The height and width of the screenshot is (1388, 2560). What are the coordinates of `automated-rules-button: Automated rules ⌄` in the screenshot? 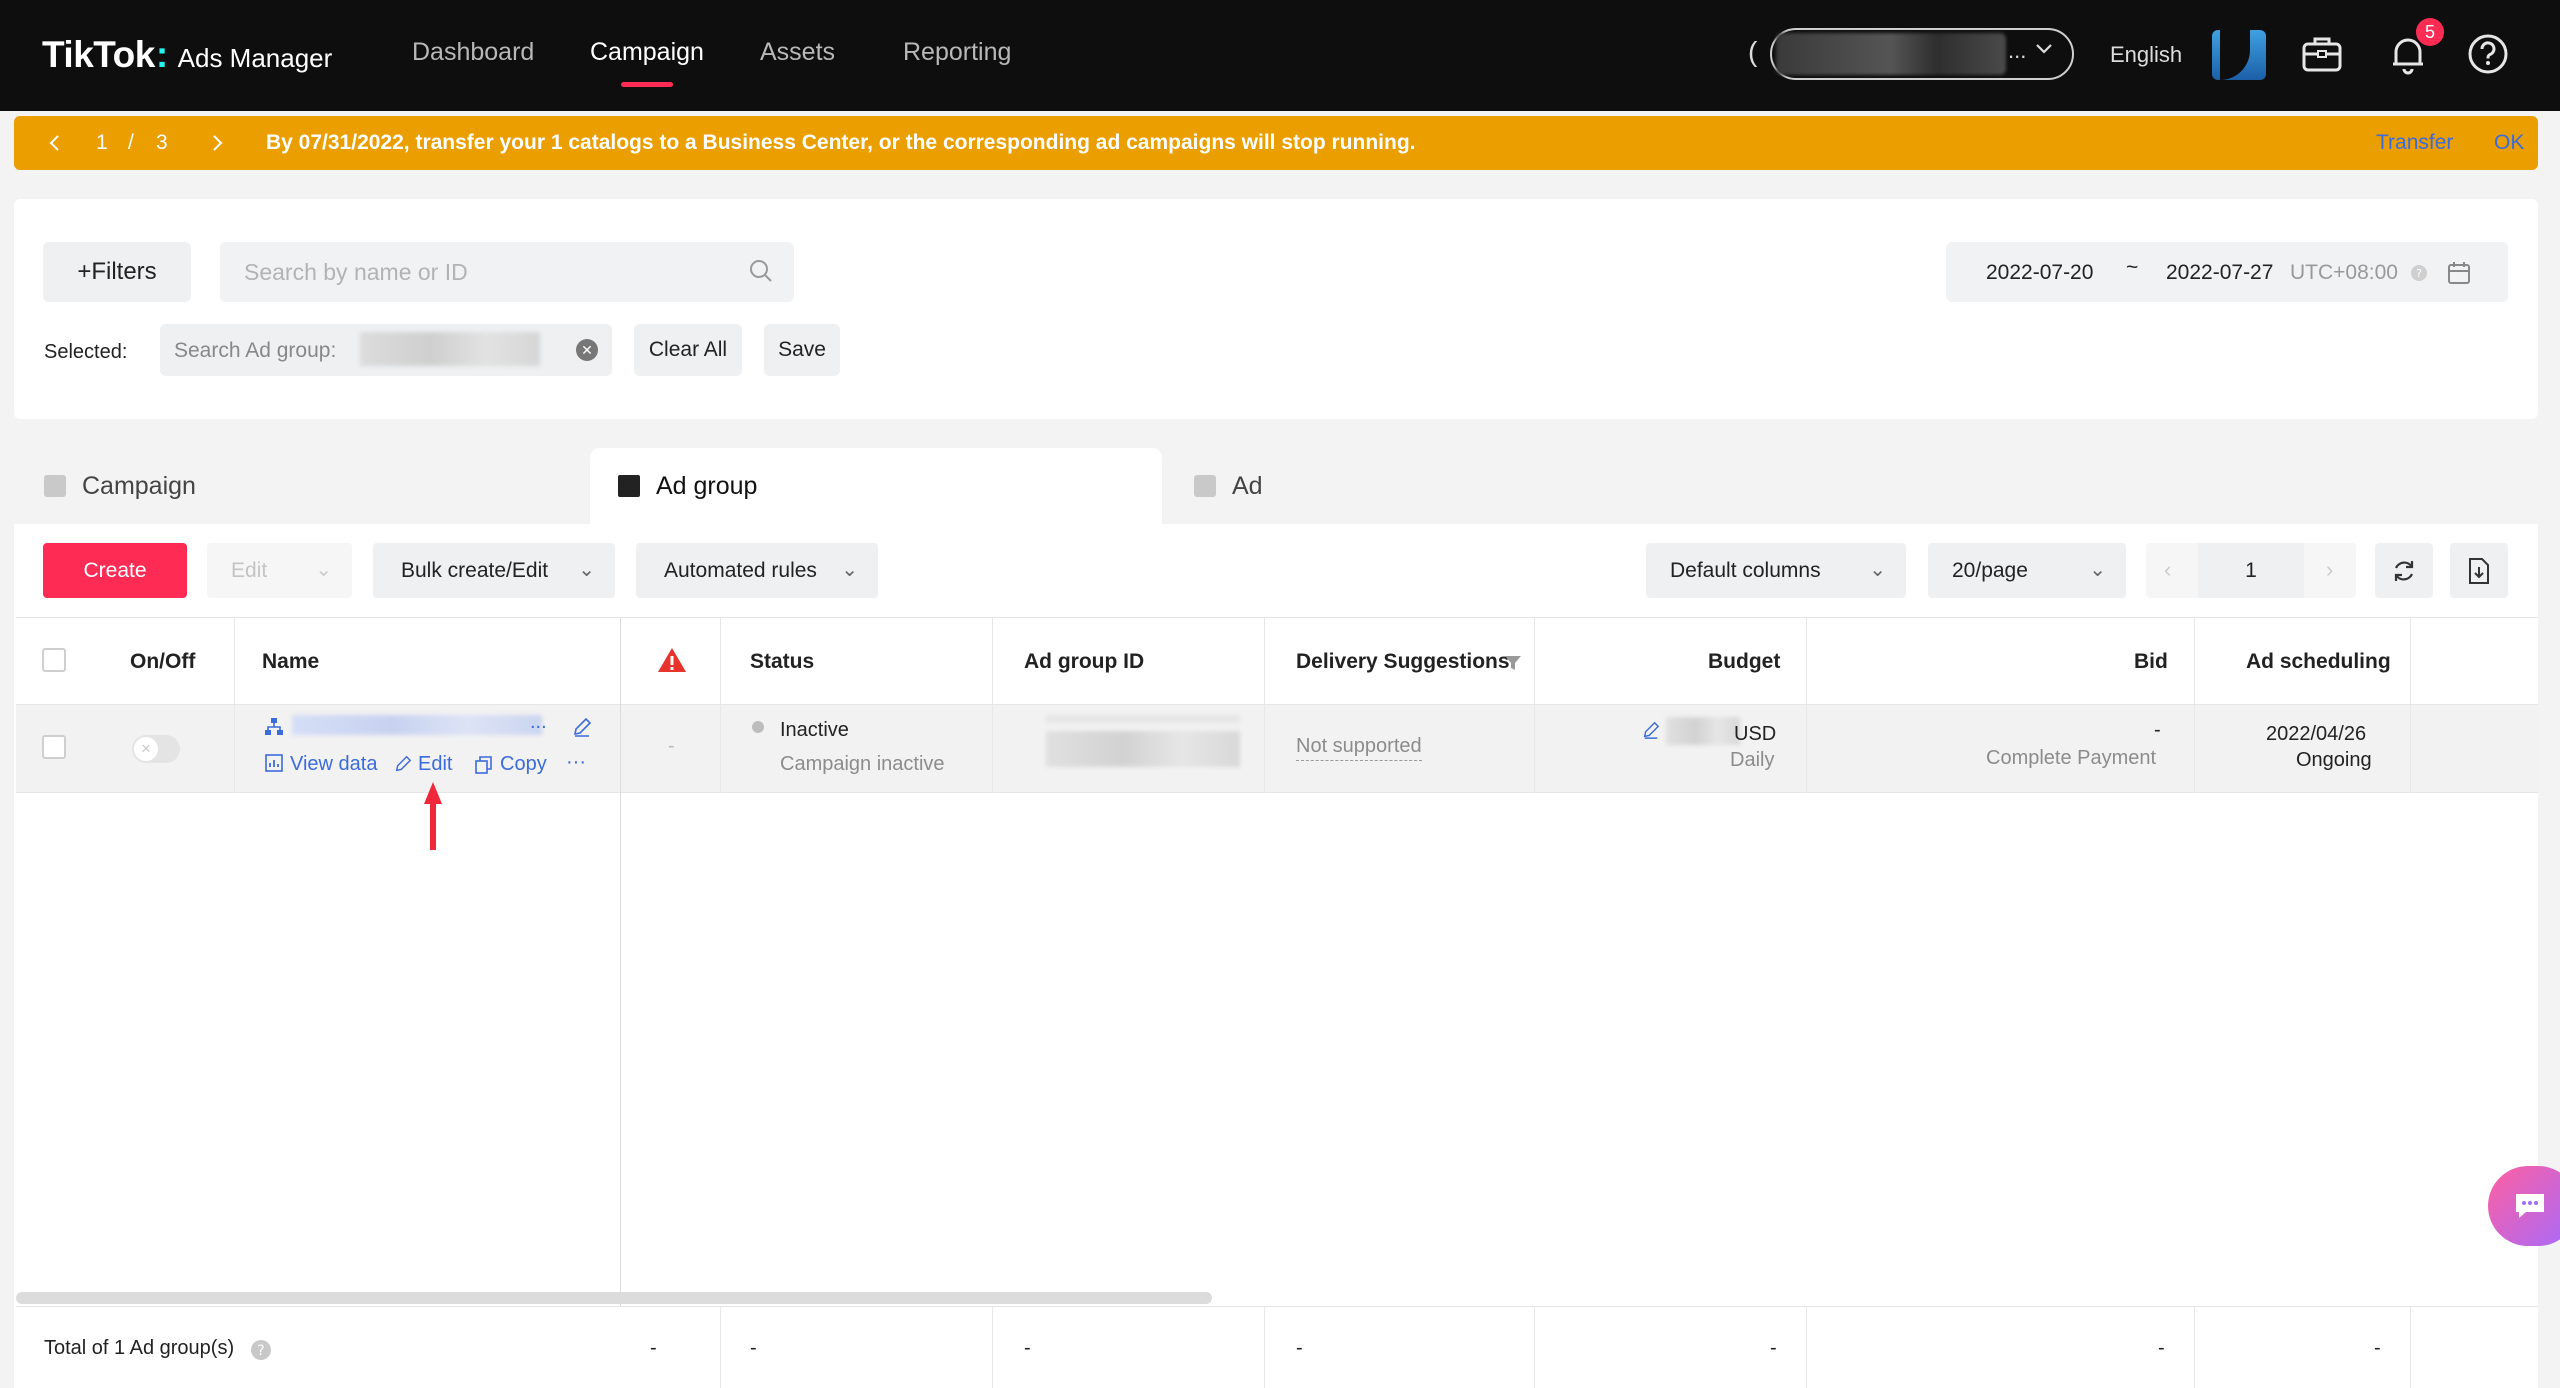 It's located at (757, 570).